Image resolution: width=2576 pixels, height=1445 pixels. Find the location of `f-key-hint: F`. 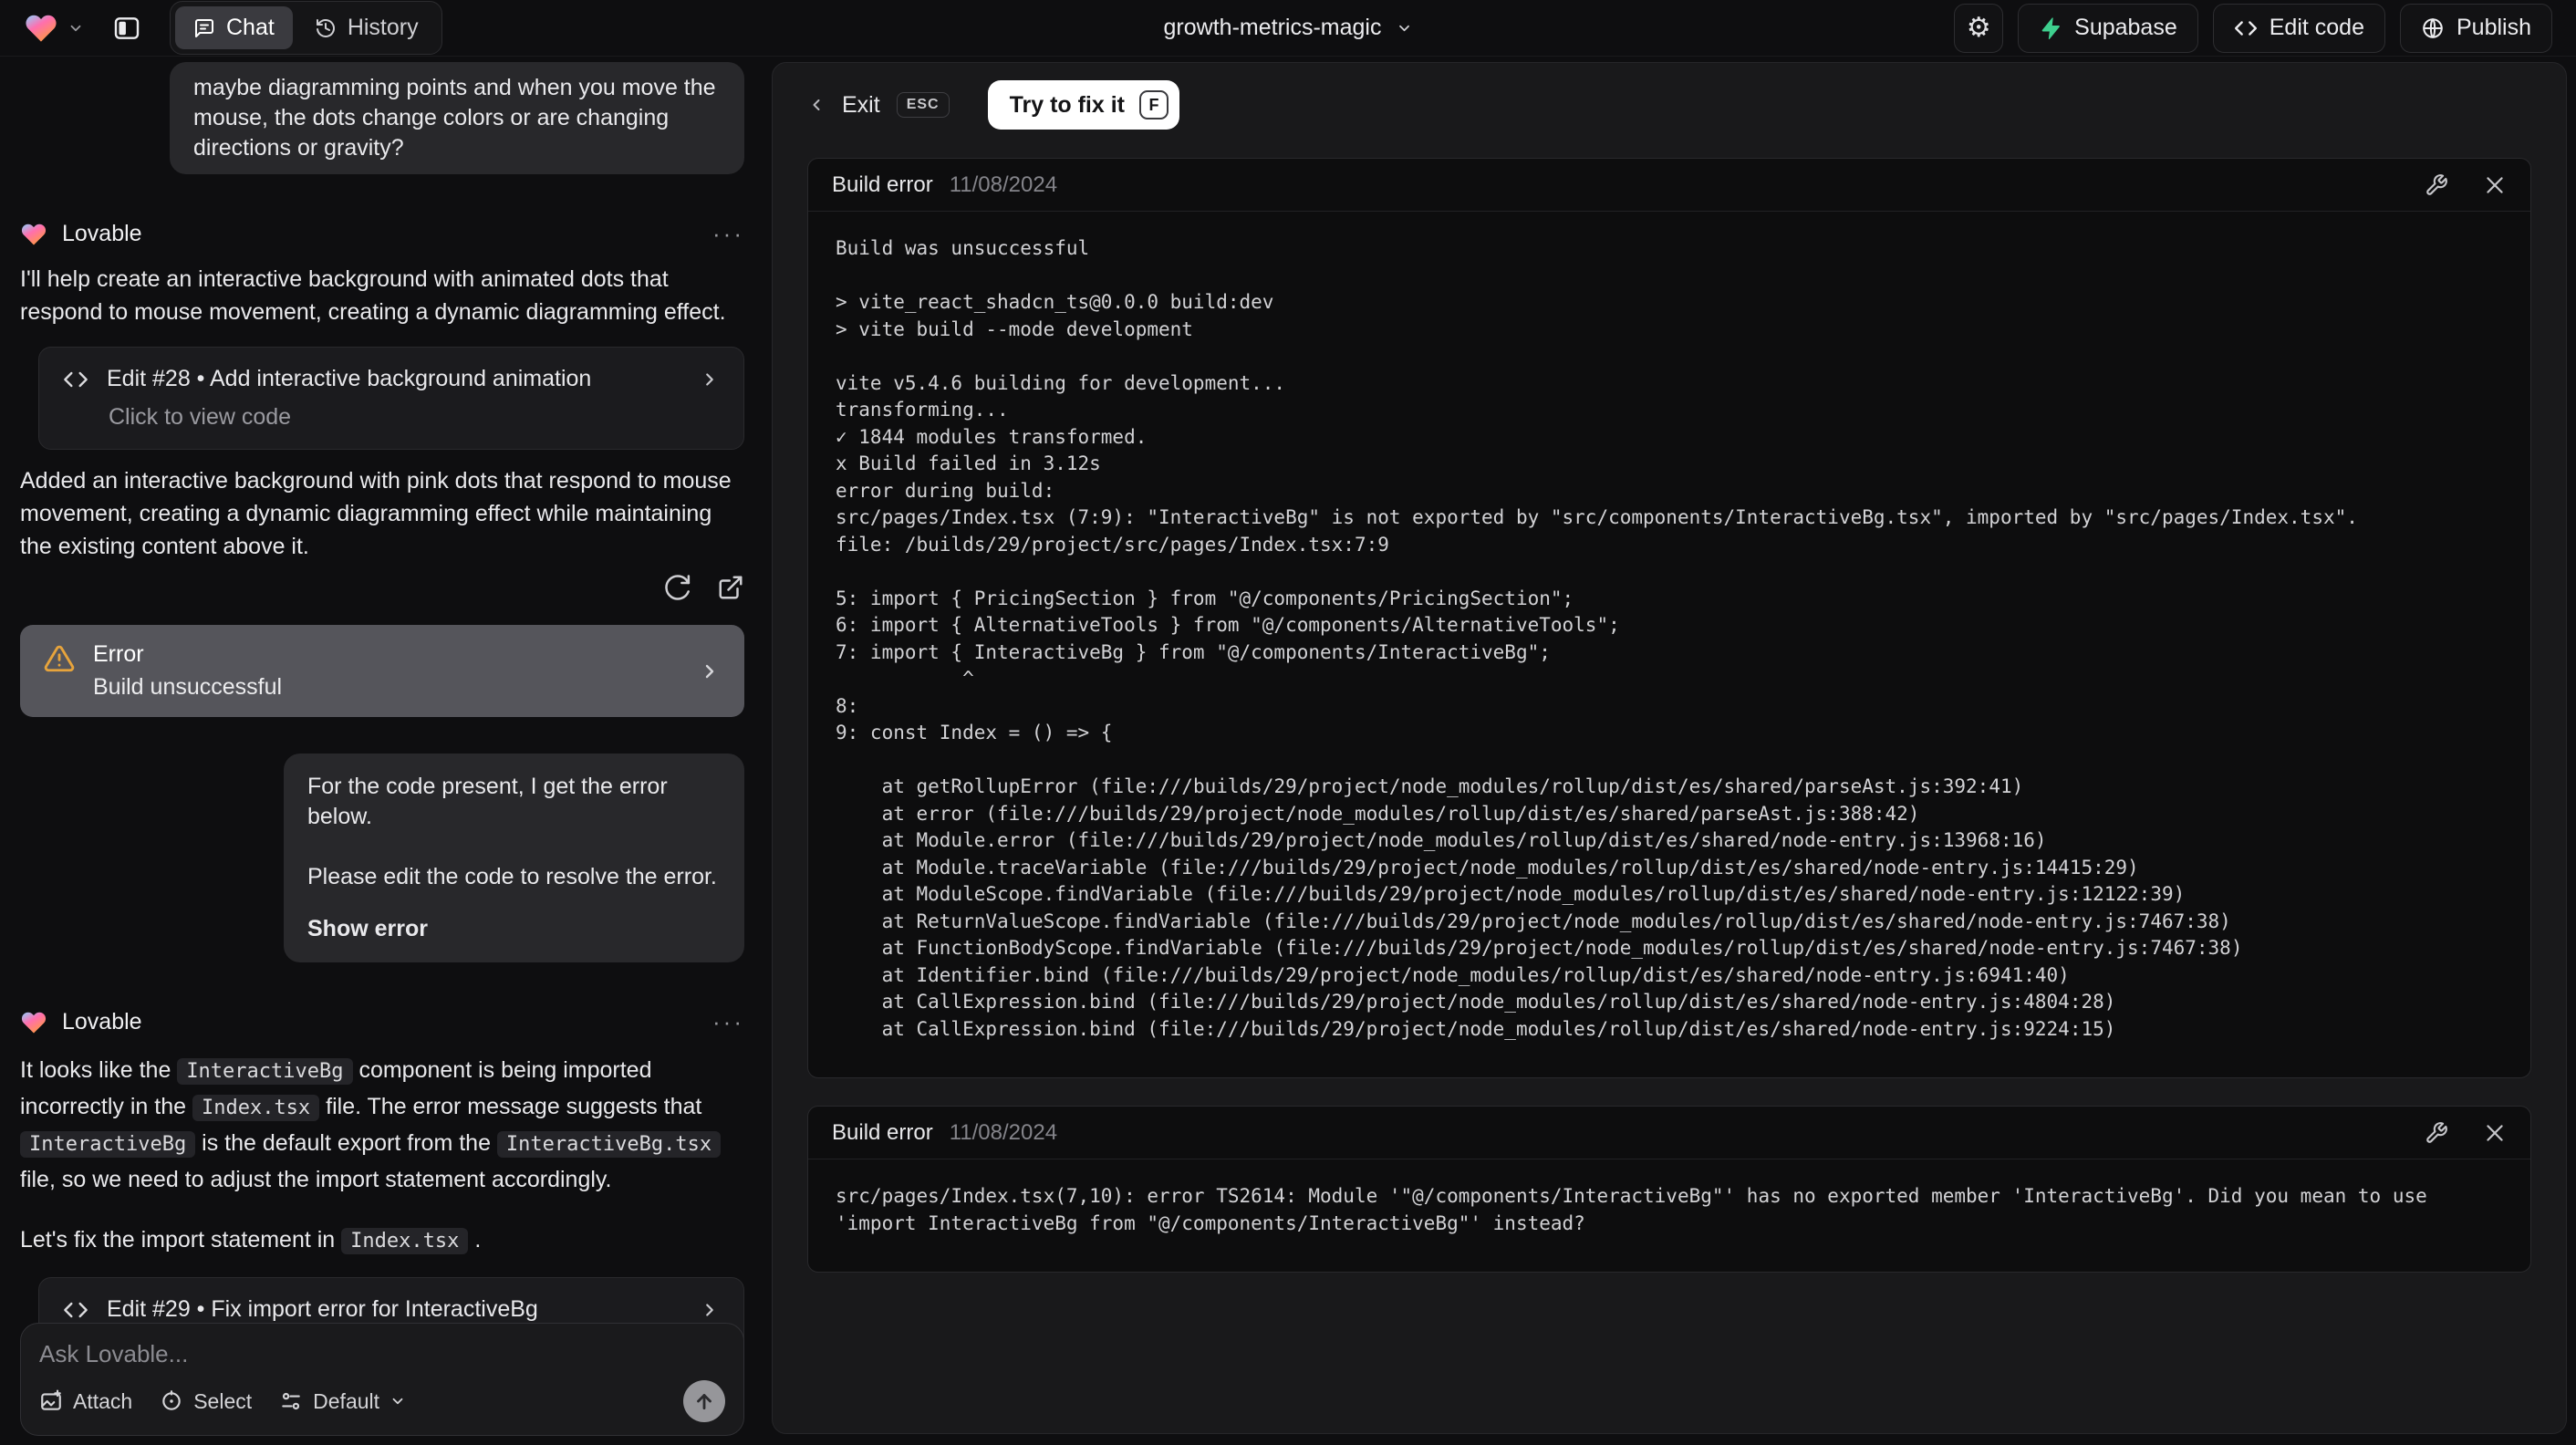

f-key-hint: F is located at coordinates (1154, 105).